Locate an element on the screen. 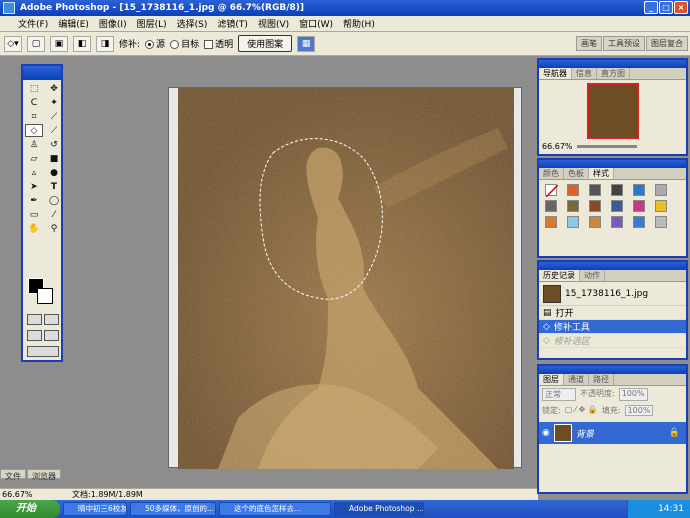  slice-tool-icon: ⟋ is located at coordinates (54, 116).